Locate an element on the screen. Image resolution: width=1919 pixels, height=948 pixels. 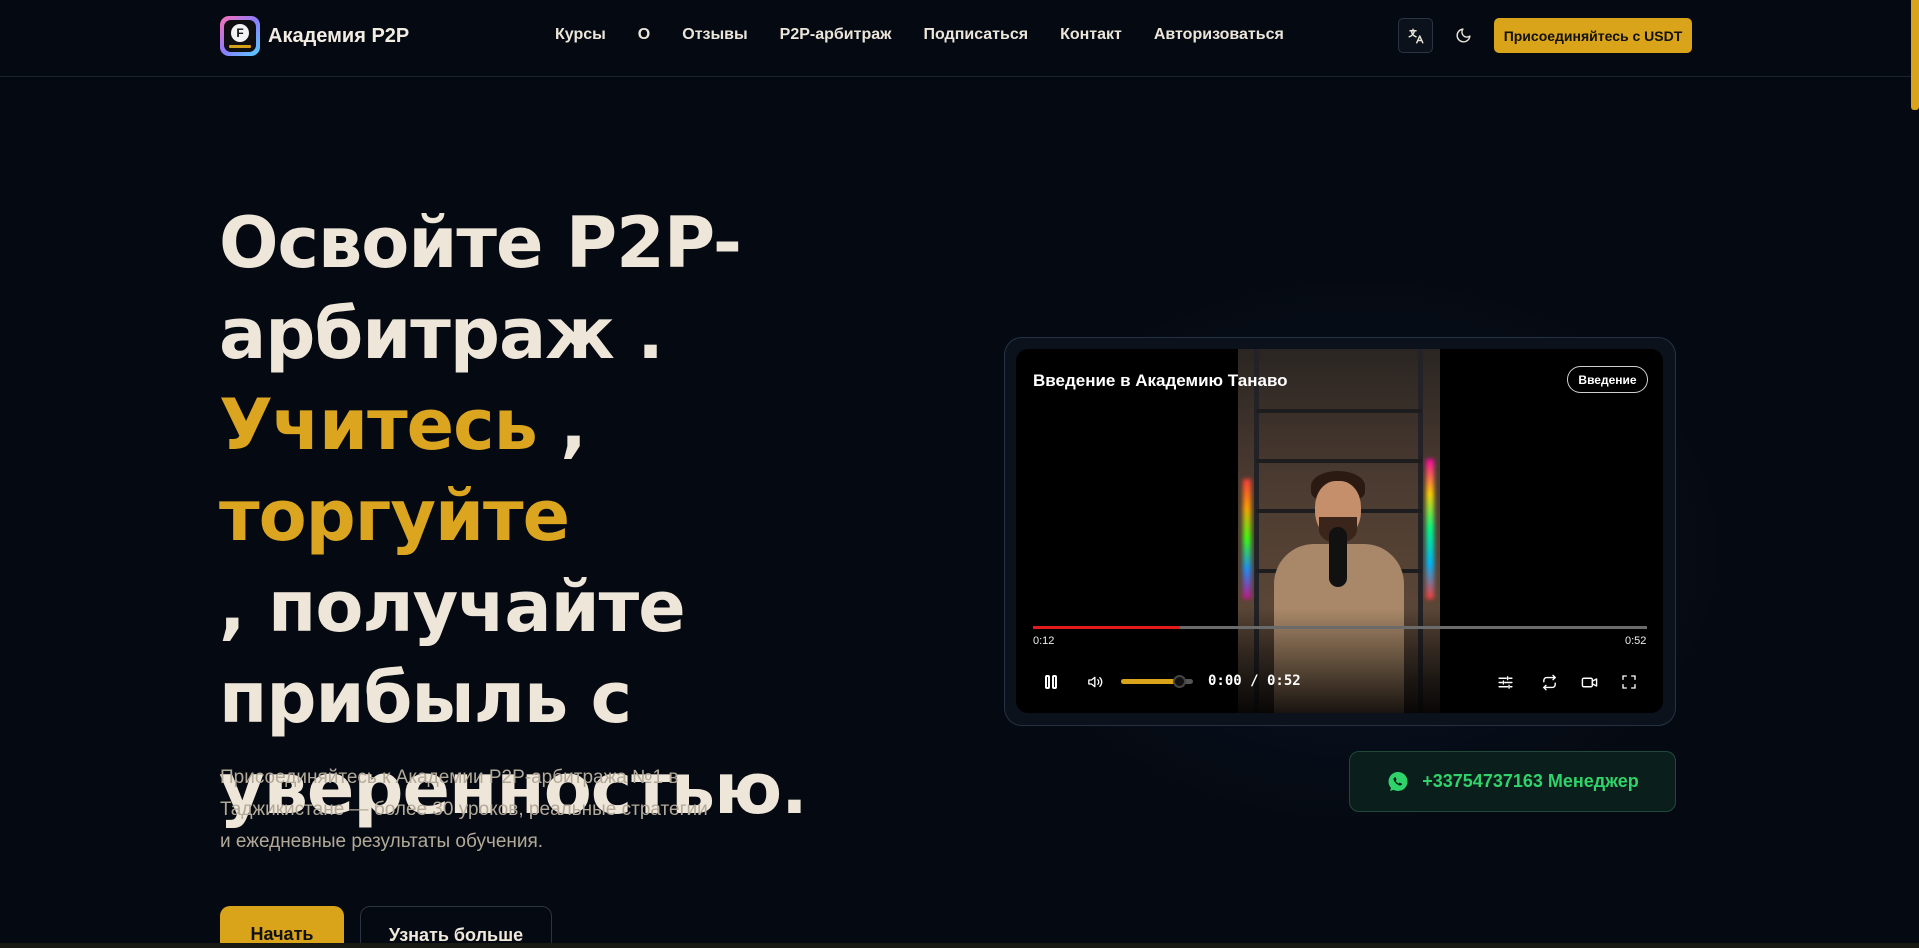
video-camera-icon is located at coordinates (1589, 682).